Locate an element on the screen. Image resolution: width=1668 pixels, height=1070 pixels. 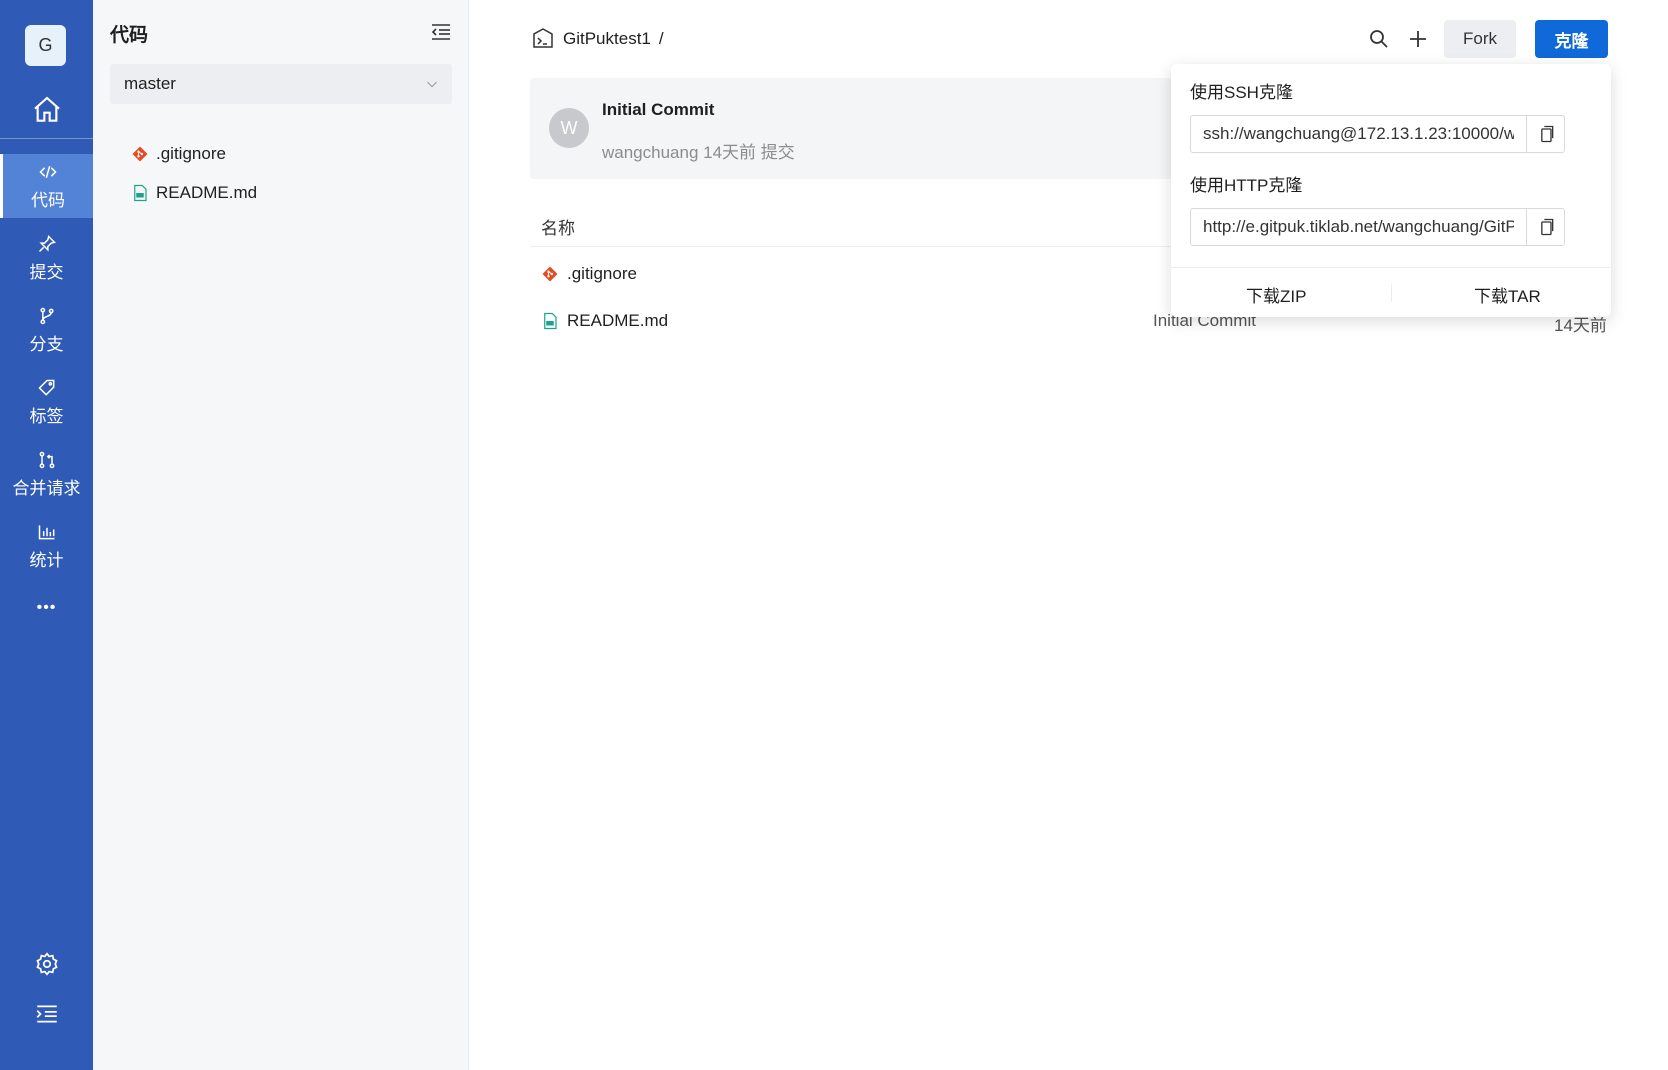
tree-item-gitignore: .gitignore is located at coordinates (178, 154).